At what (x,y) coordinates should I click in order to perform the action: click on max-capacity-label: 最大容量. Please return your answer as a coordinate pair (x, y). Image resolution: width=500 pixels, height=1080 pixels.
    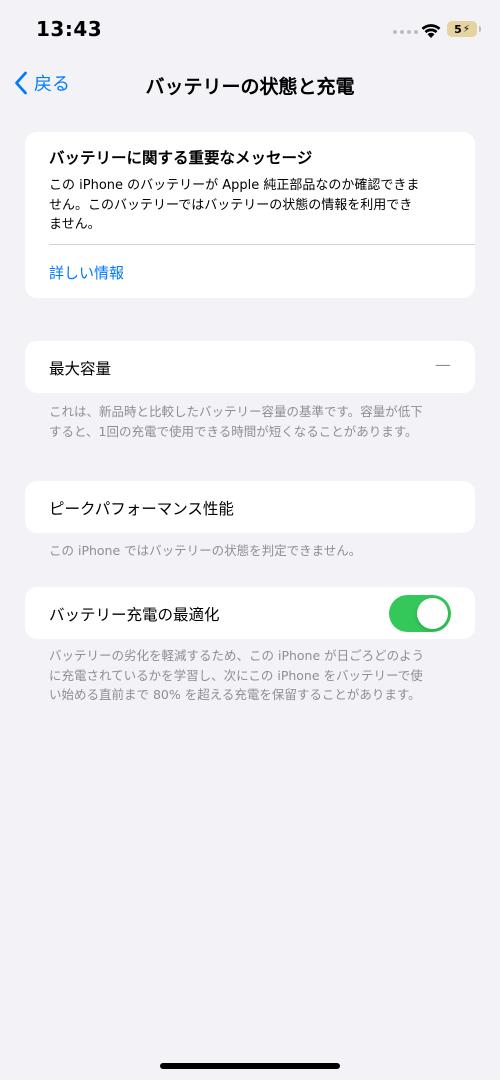
    Looking at the image, I should click on (80, 369).